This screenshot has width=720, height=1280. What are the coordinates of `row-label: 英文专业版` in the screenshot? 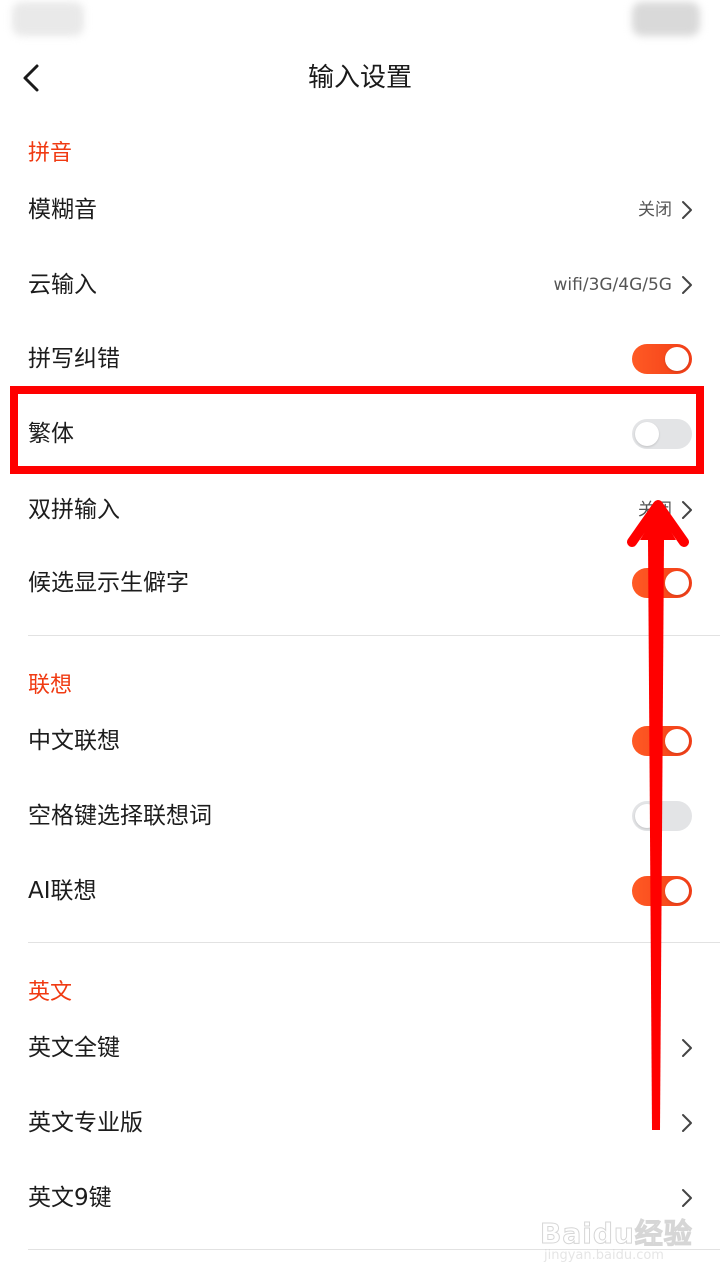 It's located at (85, 1123).